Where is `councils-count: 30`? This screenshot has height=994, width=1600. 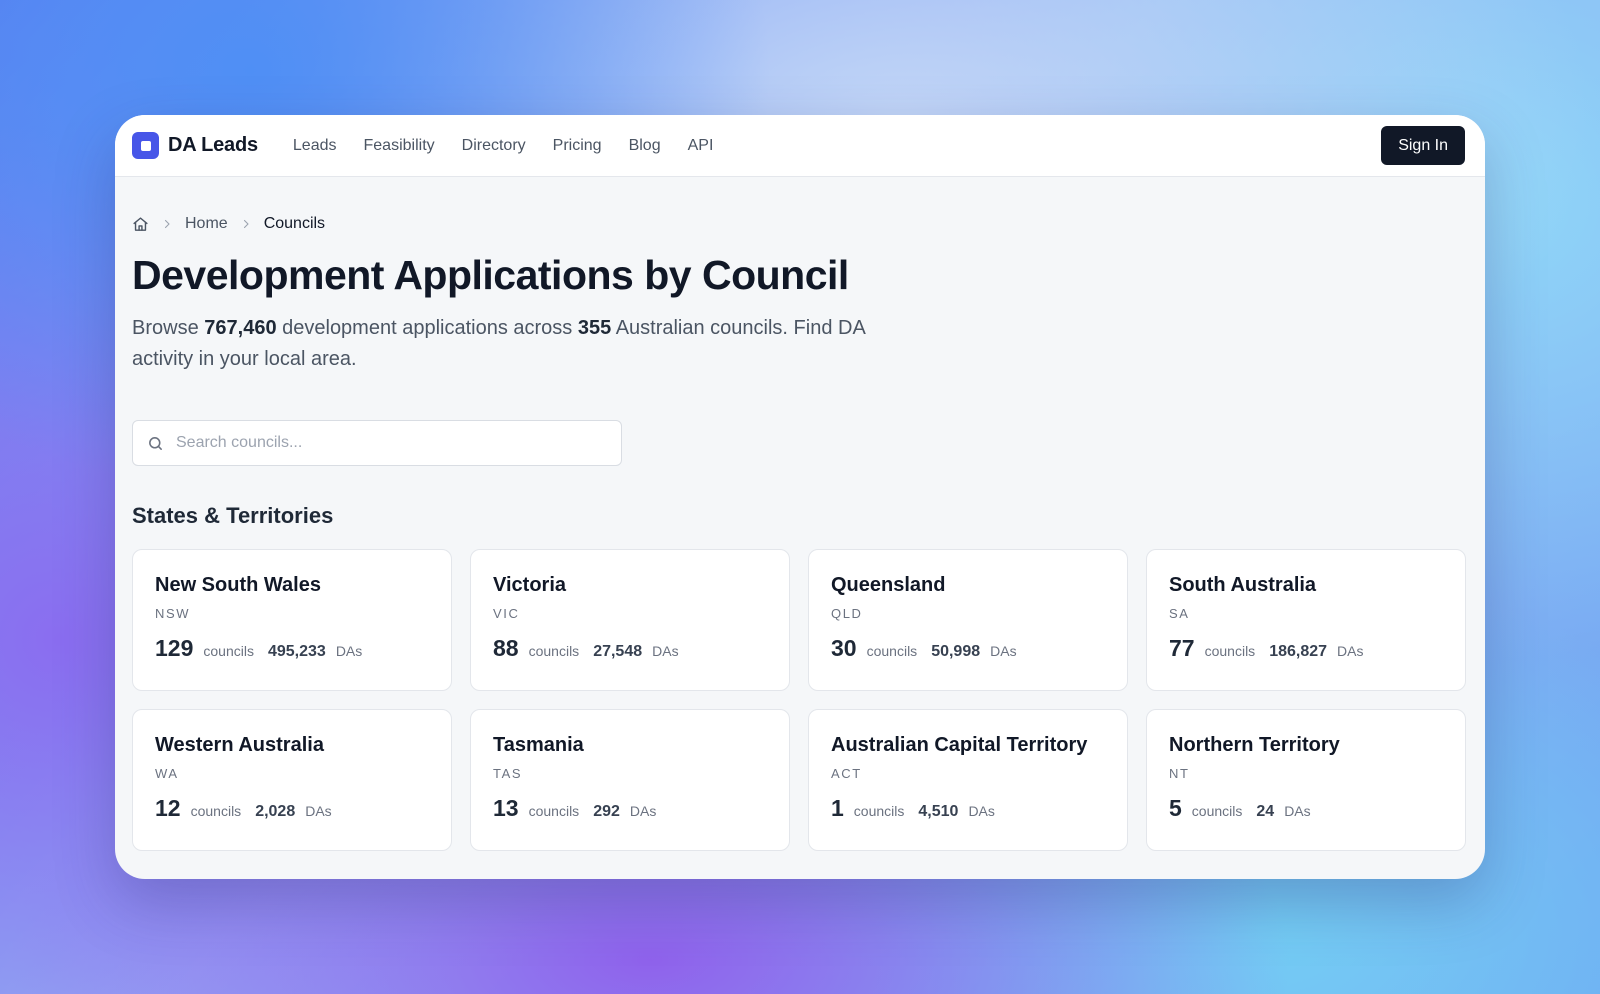 councils-count: 30 is located at coordinates (844, 648).